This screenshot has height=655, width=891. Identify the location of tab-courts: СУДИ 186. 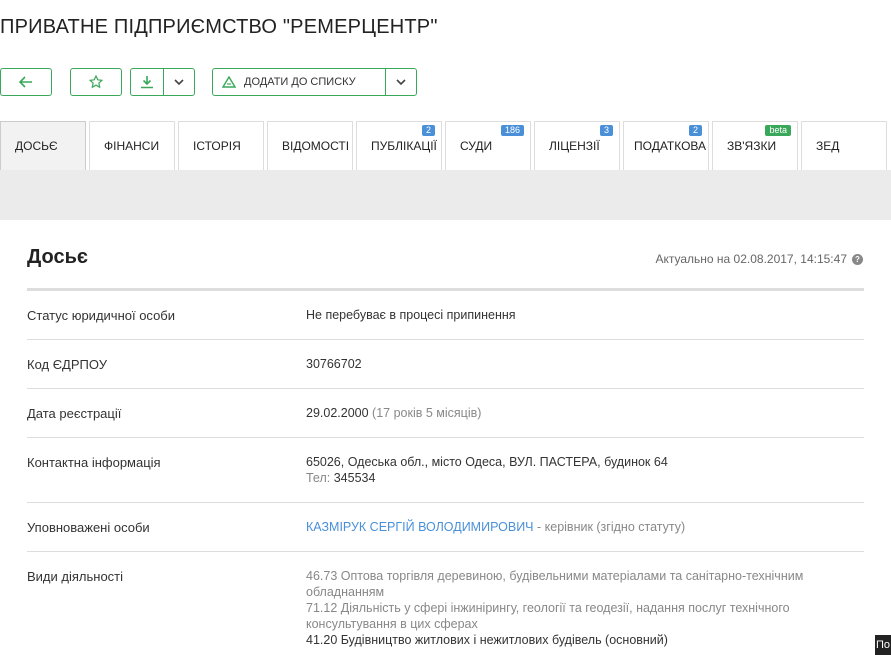
(488, 145).